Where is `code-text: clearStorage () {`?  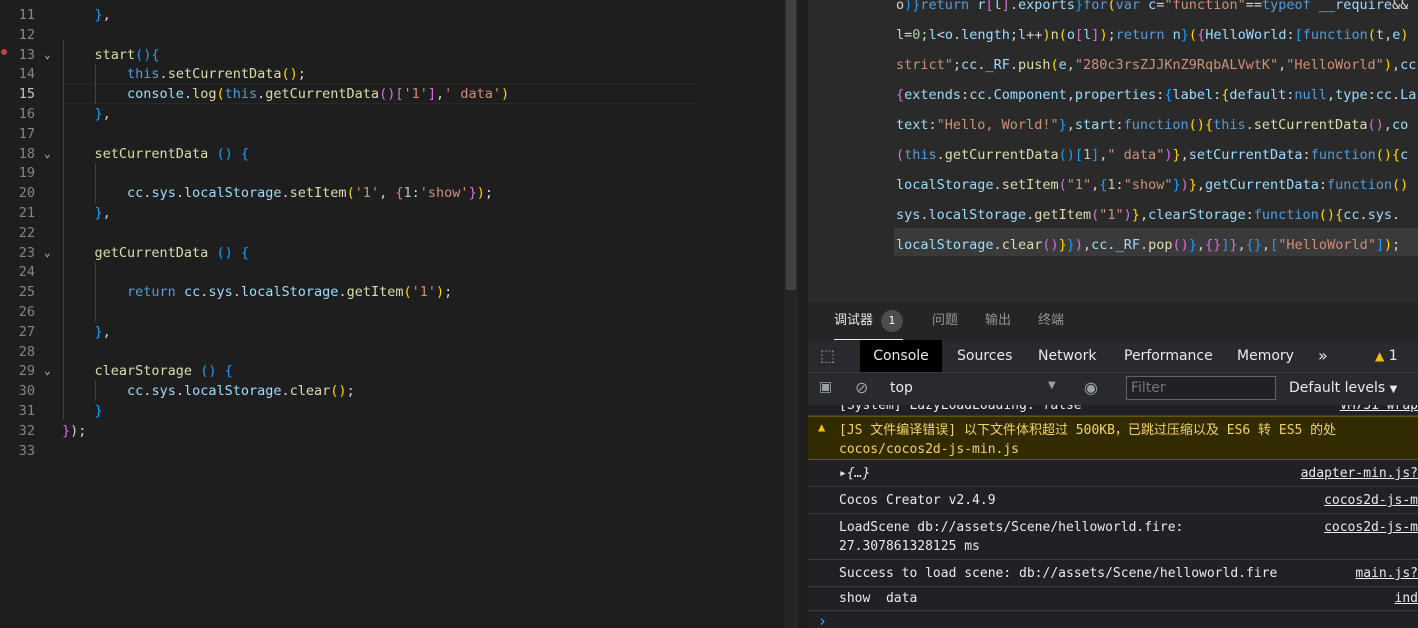 code-text: clearStorage () { is located at coordinates (147, 371).